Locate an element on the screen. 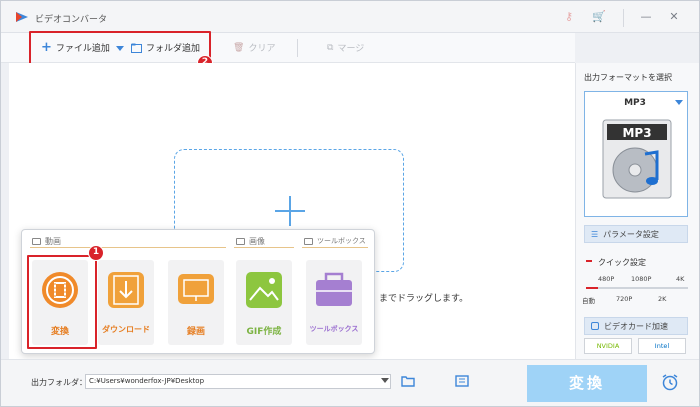 The width and height of the screenshot is (700, 407). download-icon is located at coordinates (126, 290).